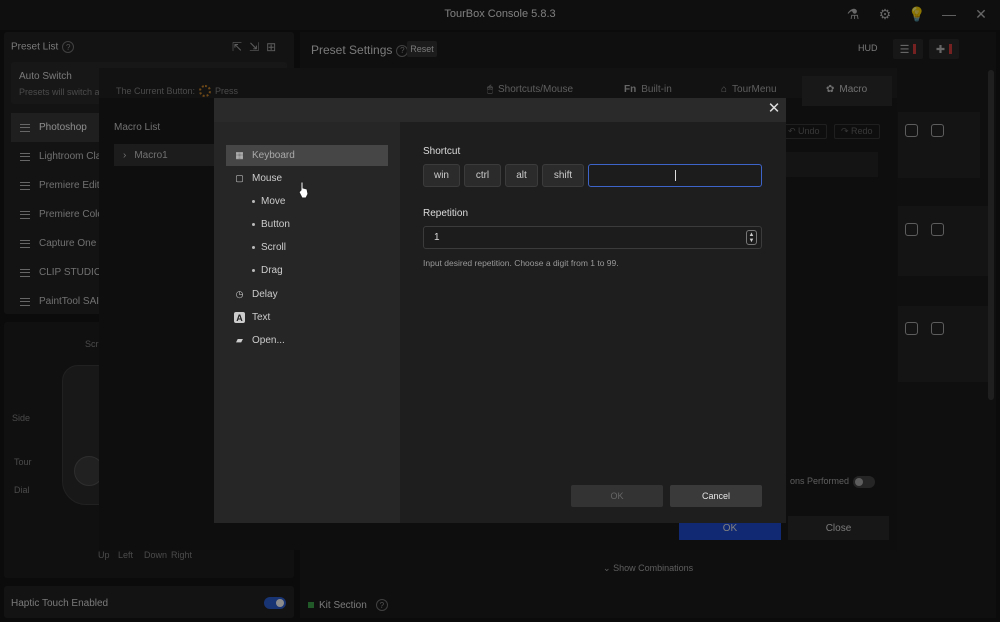  What do you see at coordinates (312, 201) in the screenshot?
I see `action-move: Move` at bounding box center [312, 201].